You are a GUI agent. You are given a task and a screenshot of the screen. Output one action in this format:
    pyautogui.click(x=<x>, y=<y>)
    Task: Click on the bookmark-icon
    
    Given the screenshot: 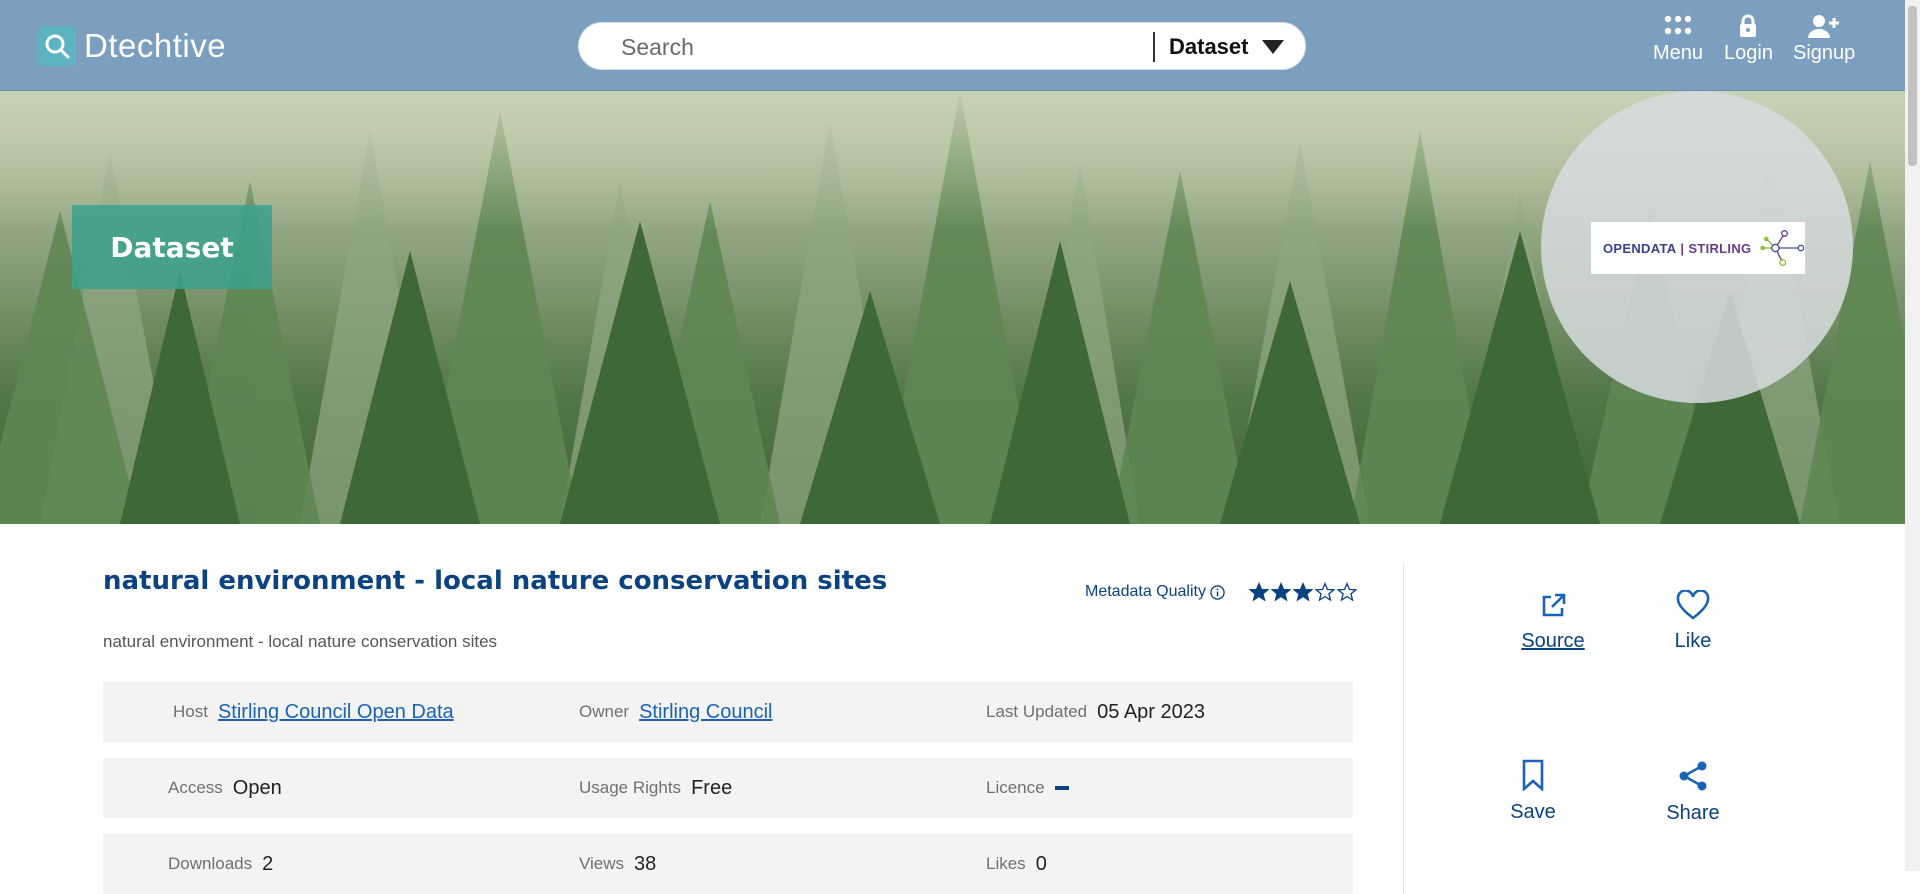 What is the action you would take?
    pyautogui.click(x=1533, y=775)
    